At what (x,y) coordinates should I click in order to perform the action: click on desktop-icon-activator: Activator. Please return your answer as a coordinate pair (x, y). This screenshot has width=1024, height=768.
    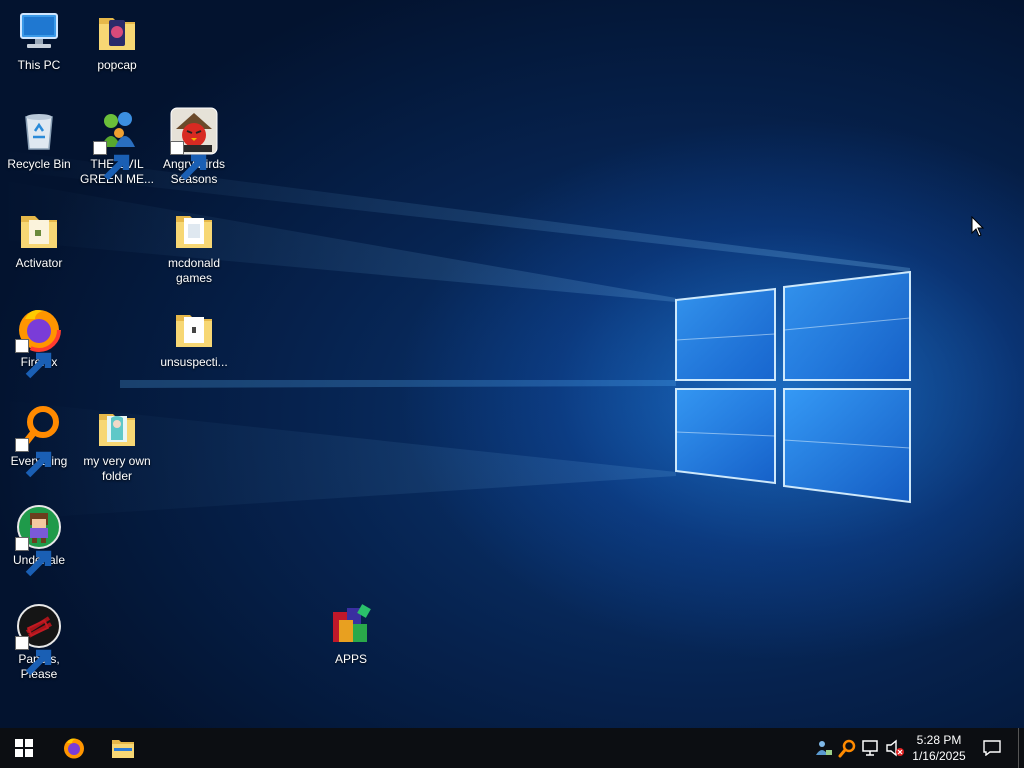
    Looking at the image, I should click on (39, 238).